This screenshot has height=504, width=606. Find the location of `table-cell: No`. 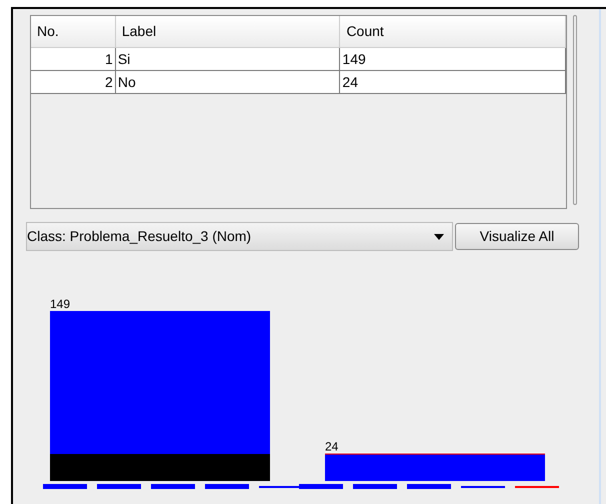

table-cell: No is located at coordinates (228, 82).